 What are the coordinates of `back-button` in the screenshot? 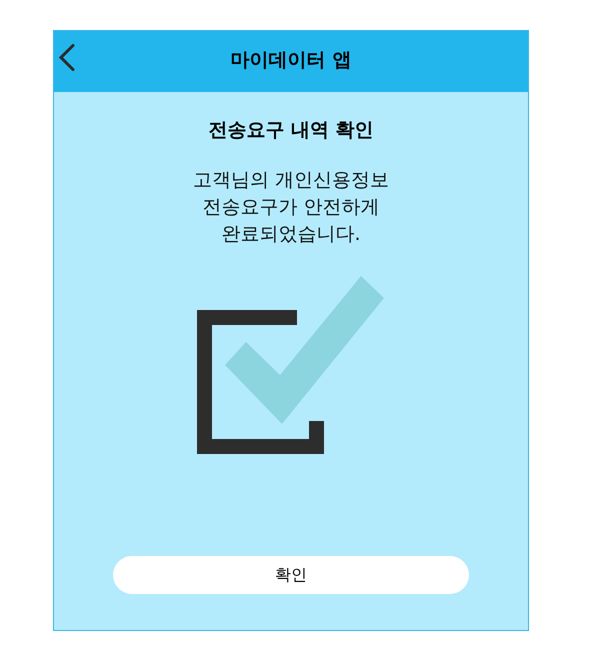 It's located at (66, 57).